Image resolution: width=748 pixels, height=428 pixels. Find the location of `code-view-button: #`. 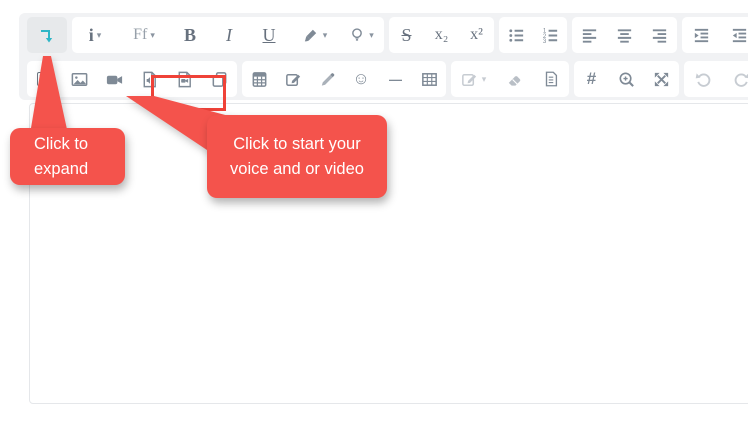

code-view-button: # is located at coordinates (591, 79).